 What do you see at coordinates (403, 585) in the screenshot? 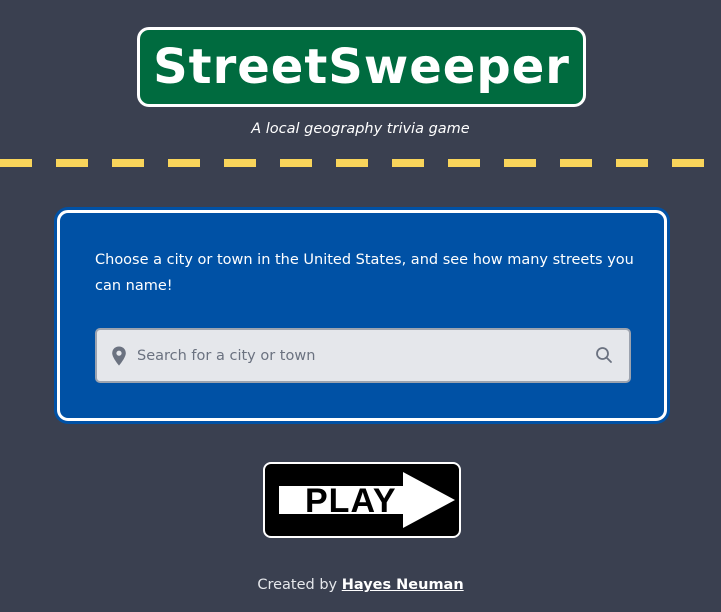
I see `author-link: Hayes Neuman` at bounding box center [403, 585].